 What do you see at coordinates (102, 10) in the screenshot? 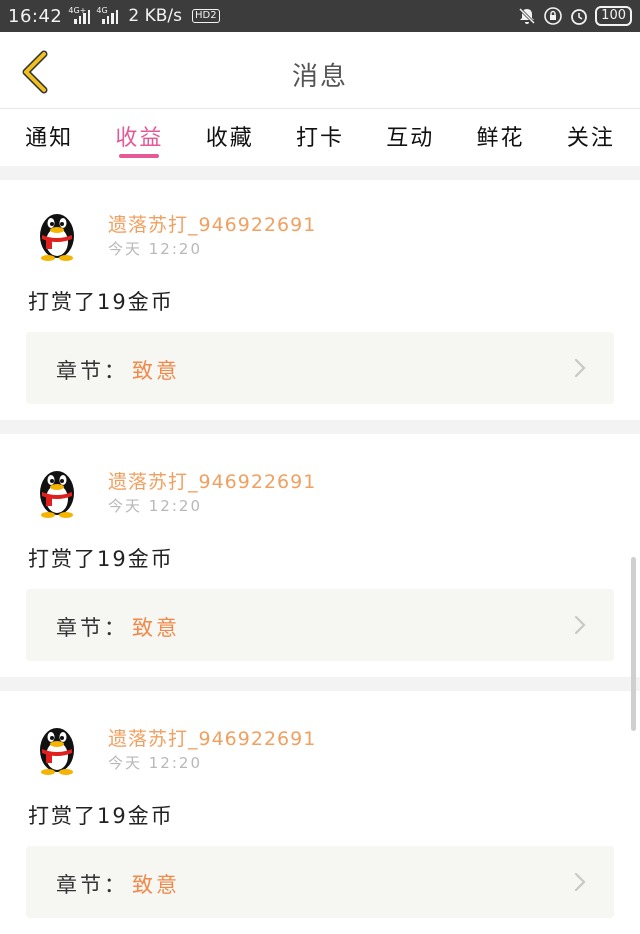
I see `signal-tag-2: 4G` at bounding box center [102, 10].